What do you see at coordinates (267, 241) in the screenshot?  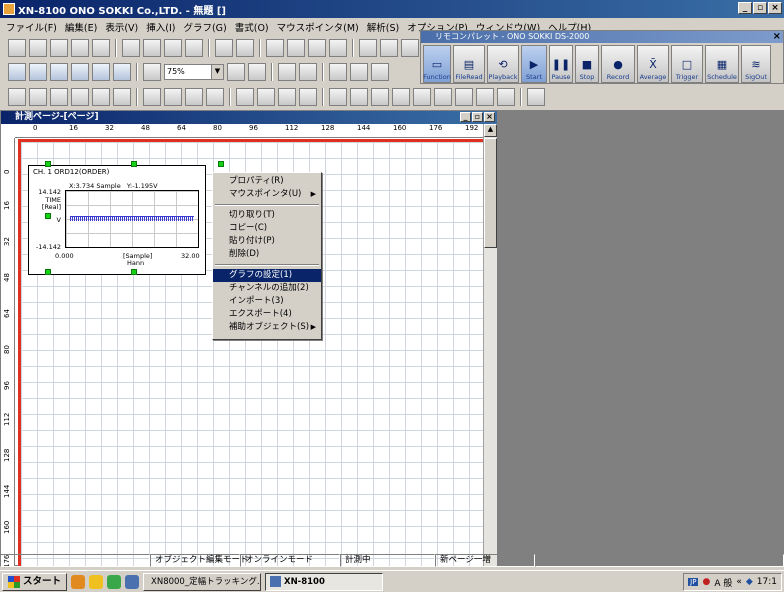 I see `menu-item-paste: 貼り付け(P)` at bounding box center [267, 241].